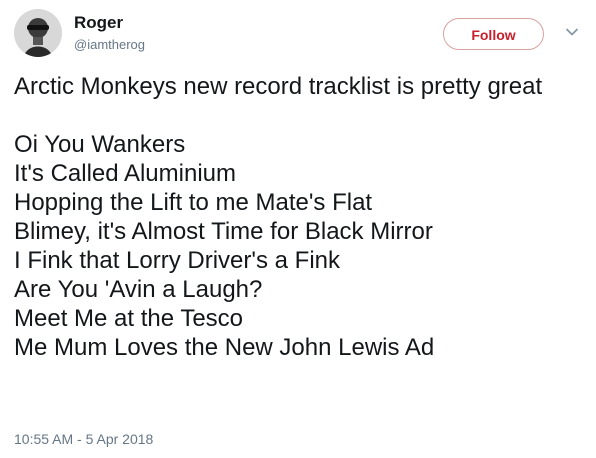 The image size is (596, 458). What do you see at coordinates (129, 318) in the screenshot?
I see `track-item: Meet Me at the Tesco` at bounding box center [129, 318].